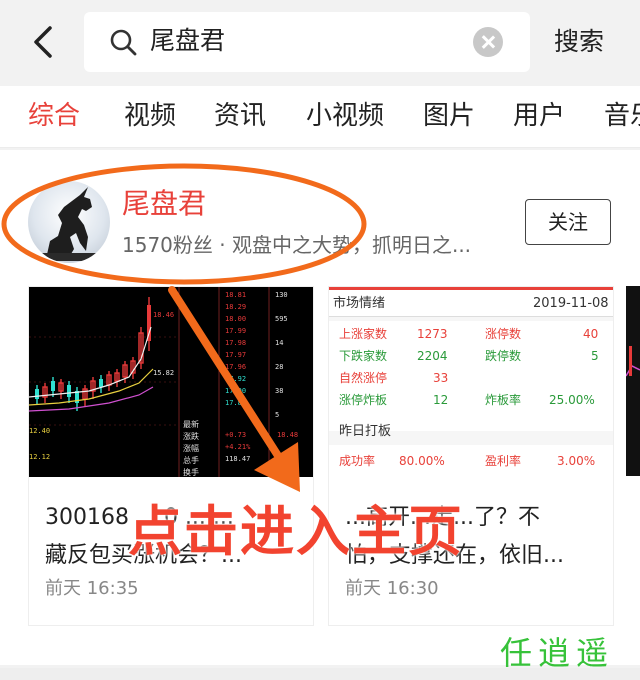  What do you see at coordinates (235, 307) in the screenshot?
I see `svg-text: 18.29` at bounding box center [235, 307].